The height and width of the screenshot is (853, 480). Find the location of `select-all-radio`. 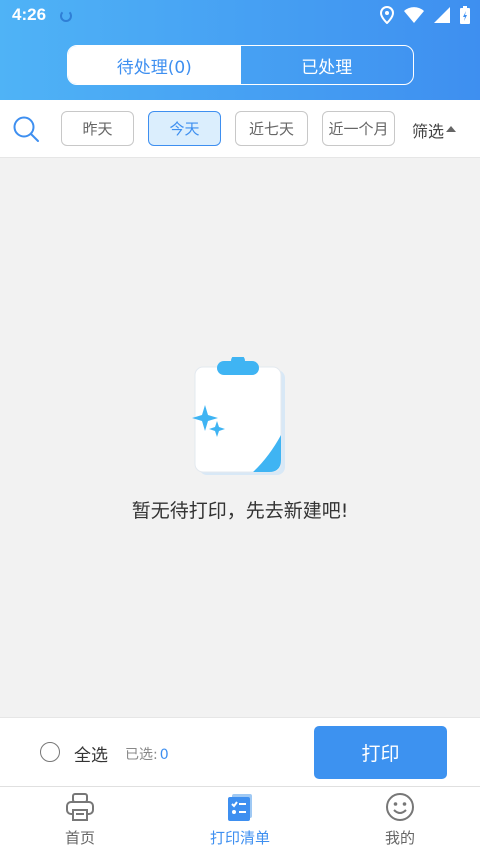

select-all-radio is located at coordinates (50, 752).